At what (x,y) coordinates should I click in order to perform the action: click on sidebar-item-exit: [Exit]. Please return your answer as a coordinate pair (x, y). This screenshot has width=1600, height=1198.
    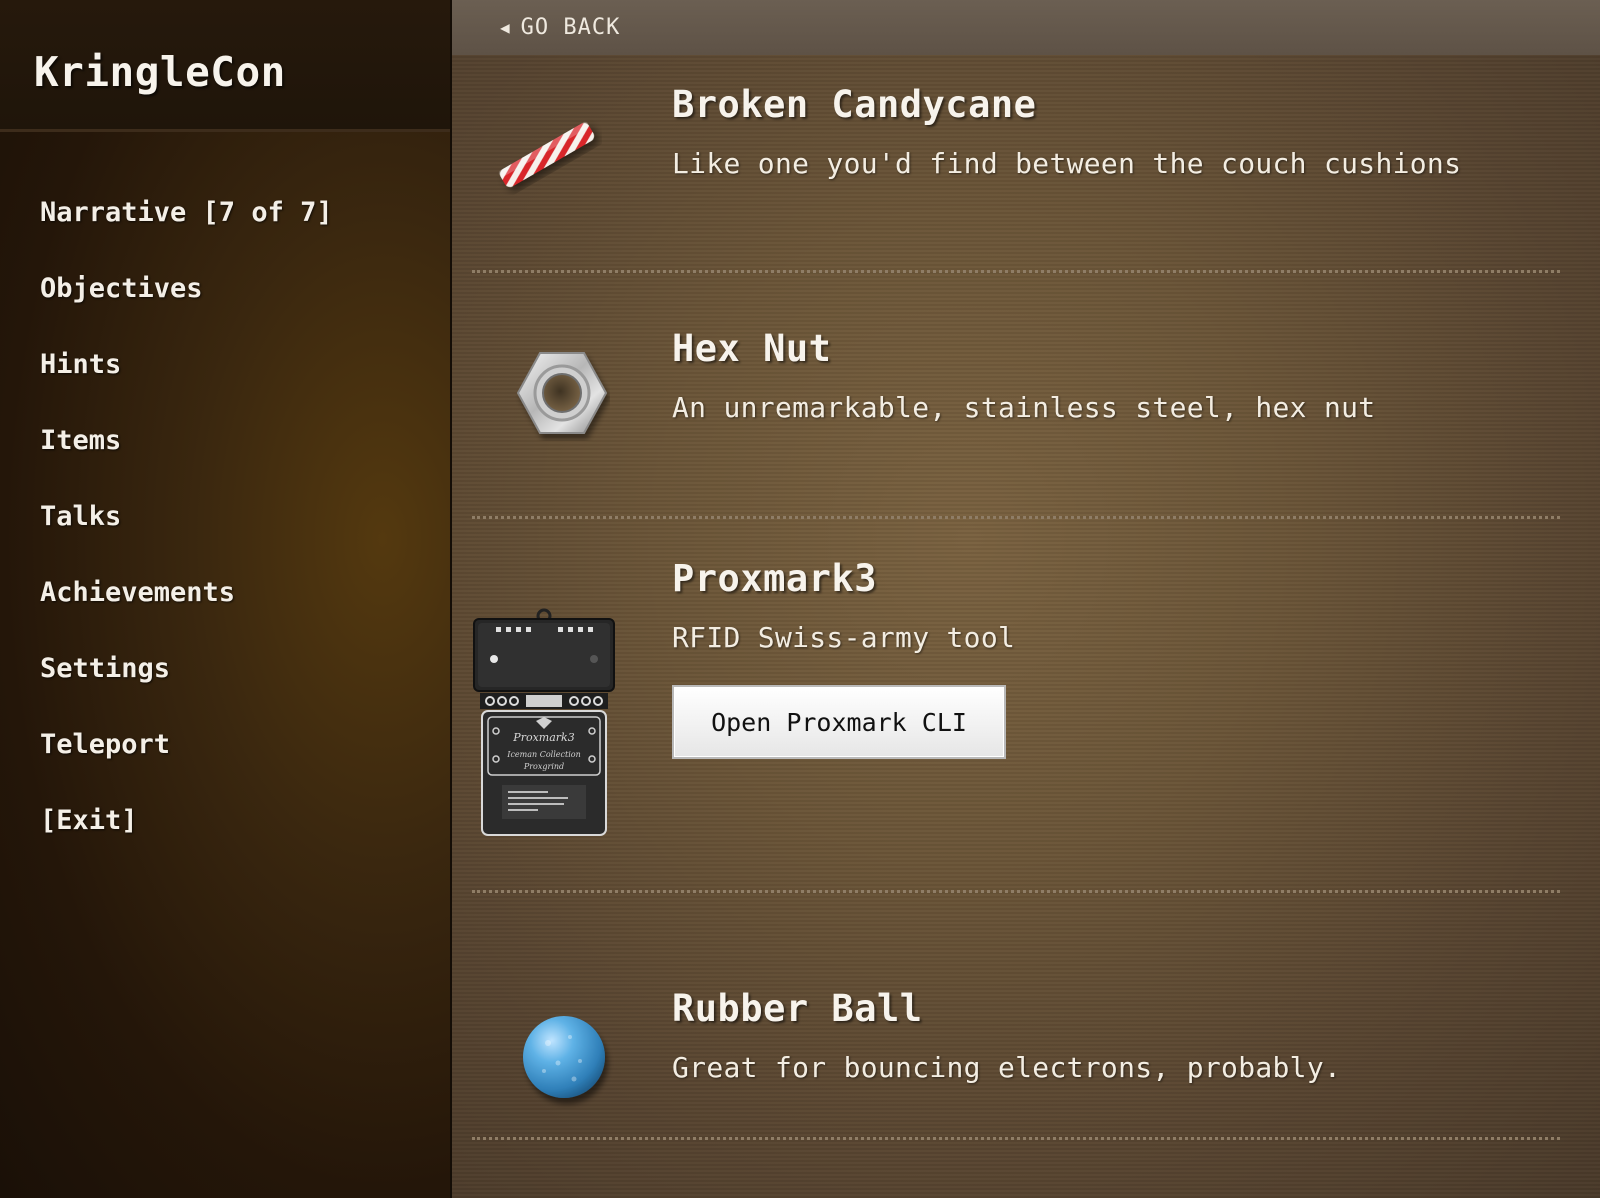
    Looking at the image, I should click on (186, 836).